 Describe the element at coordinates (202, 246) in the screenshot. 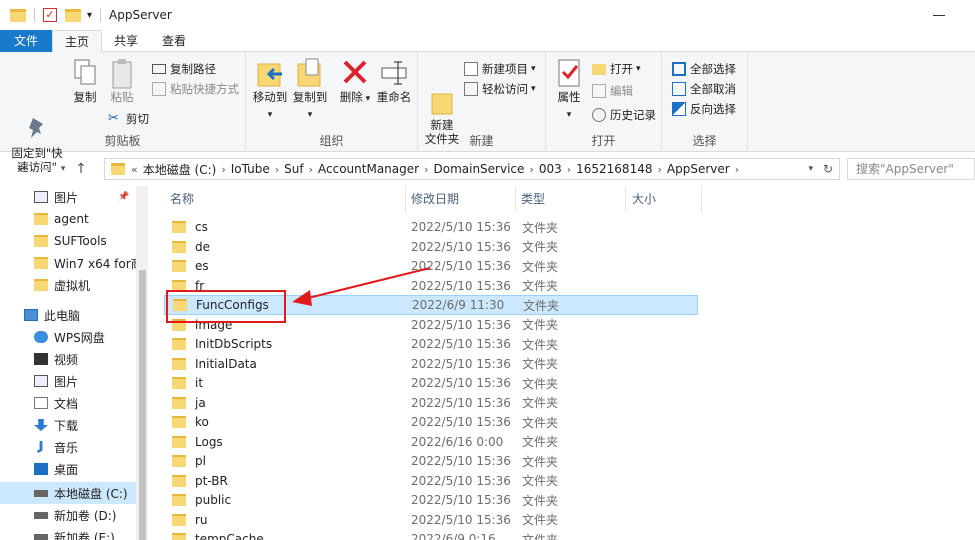

I see `file-name: de` at that location.